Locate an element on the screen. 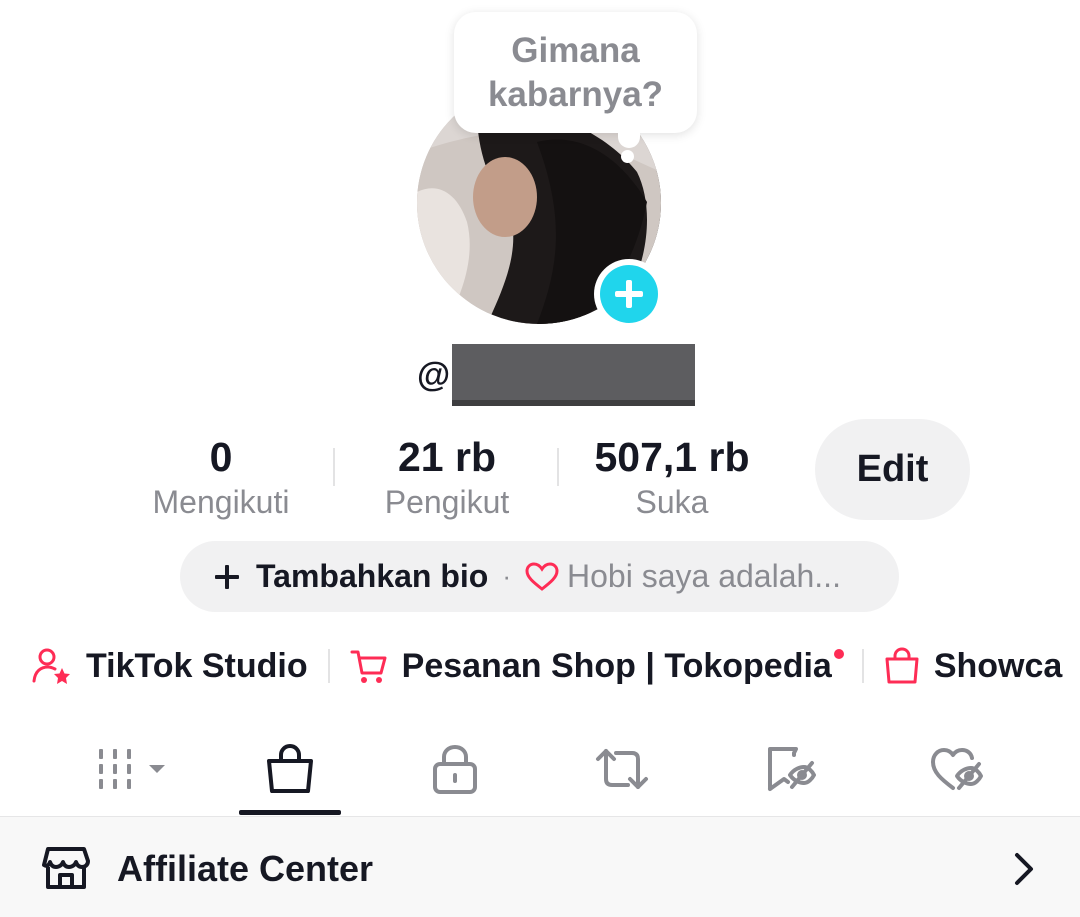 The height and width of the screenshot is (917, 1080). avatar-add-button is located at coordinates (629, 294).